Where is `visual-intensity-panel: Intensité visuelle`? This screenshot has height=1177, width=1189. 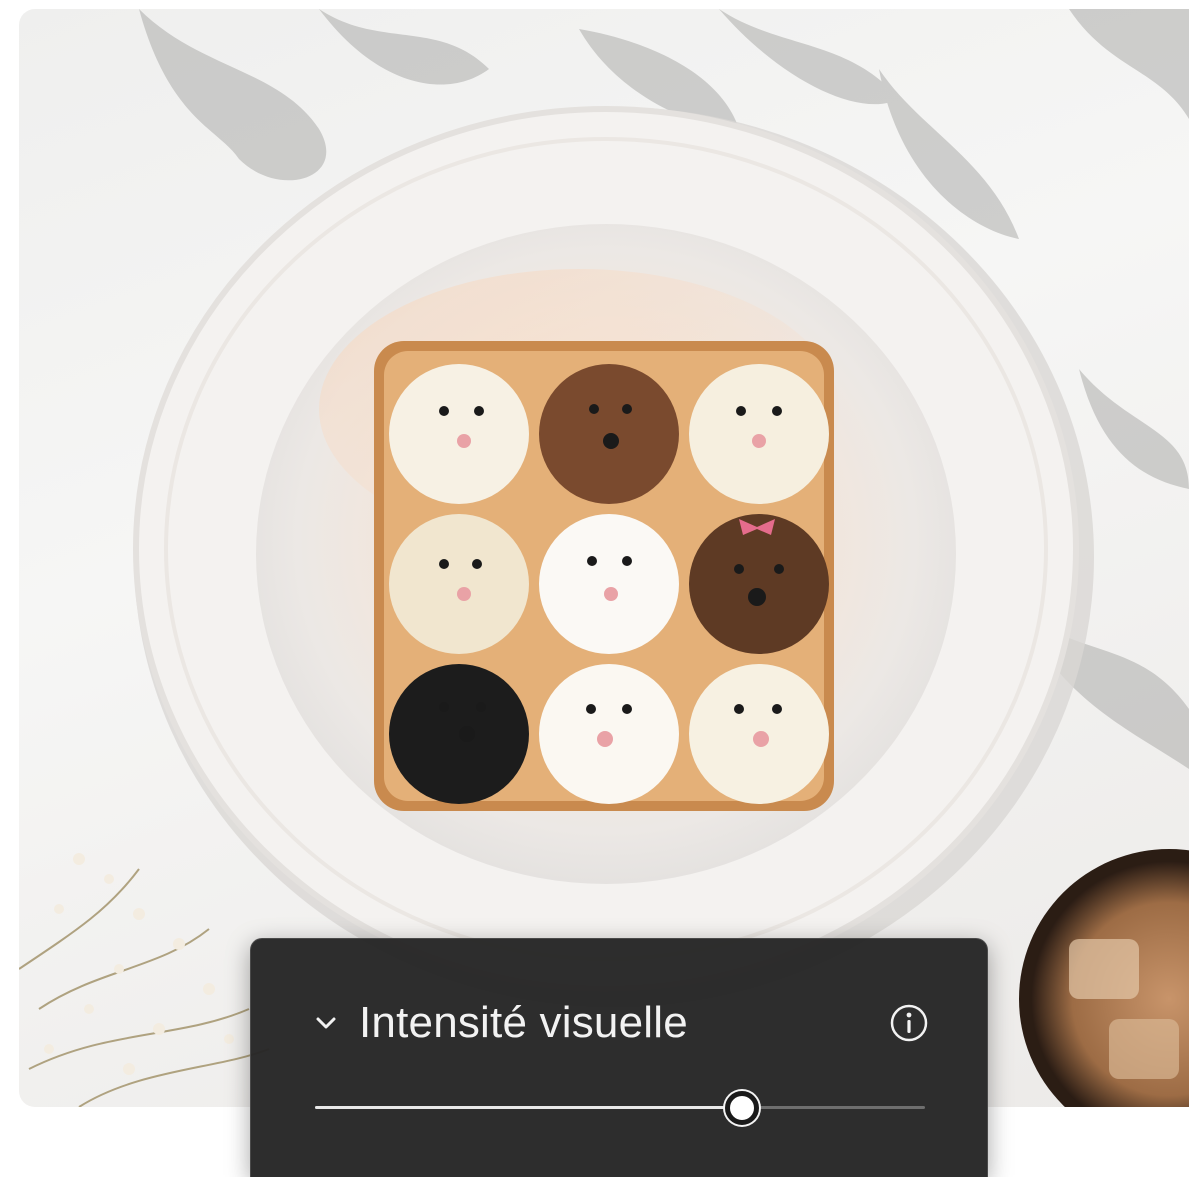 visual-intensity-panel: Intensité visuelle is located at coordinates (619, 1057).